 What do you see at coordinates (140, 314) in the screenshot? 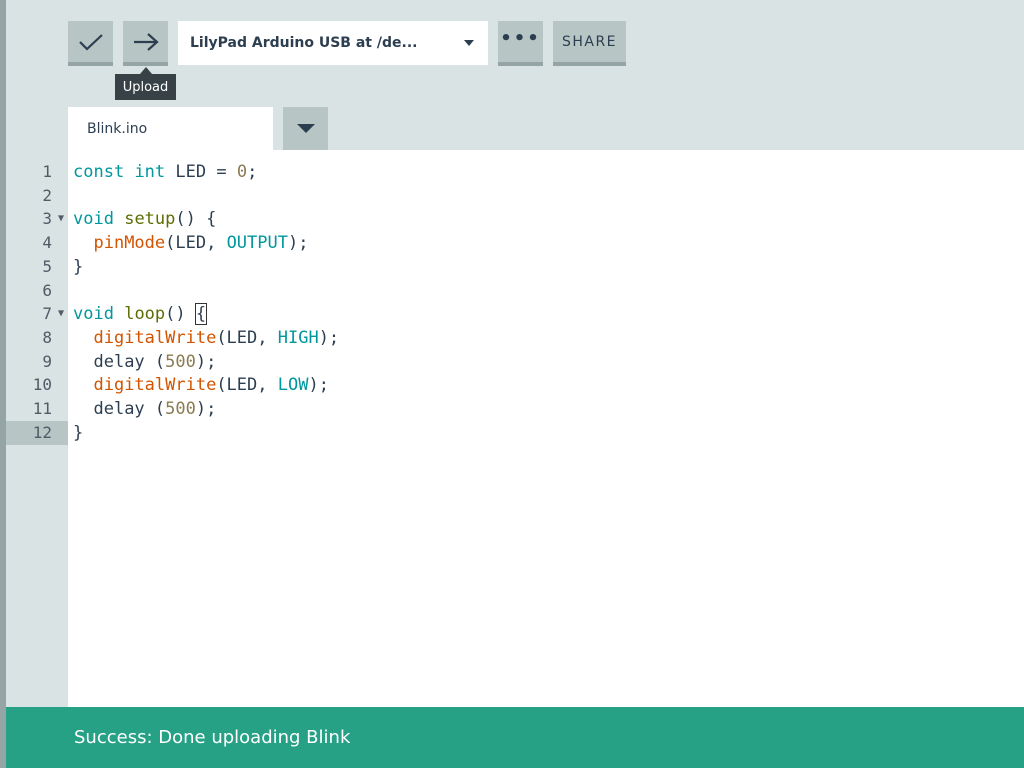
I see `code-line: void loop() {` at bounding box center [140, 314].